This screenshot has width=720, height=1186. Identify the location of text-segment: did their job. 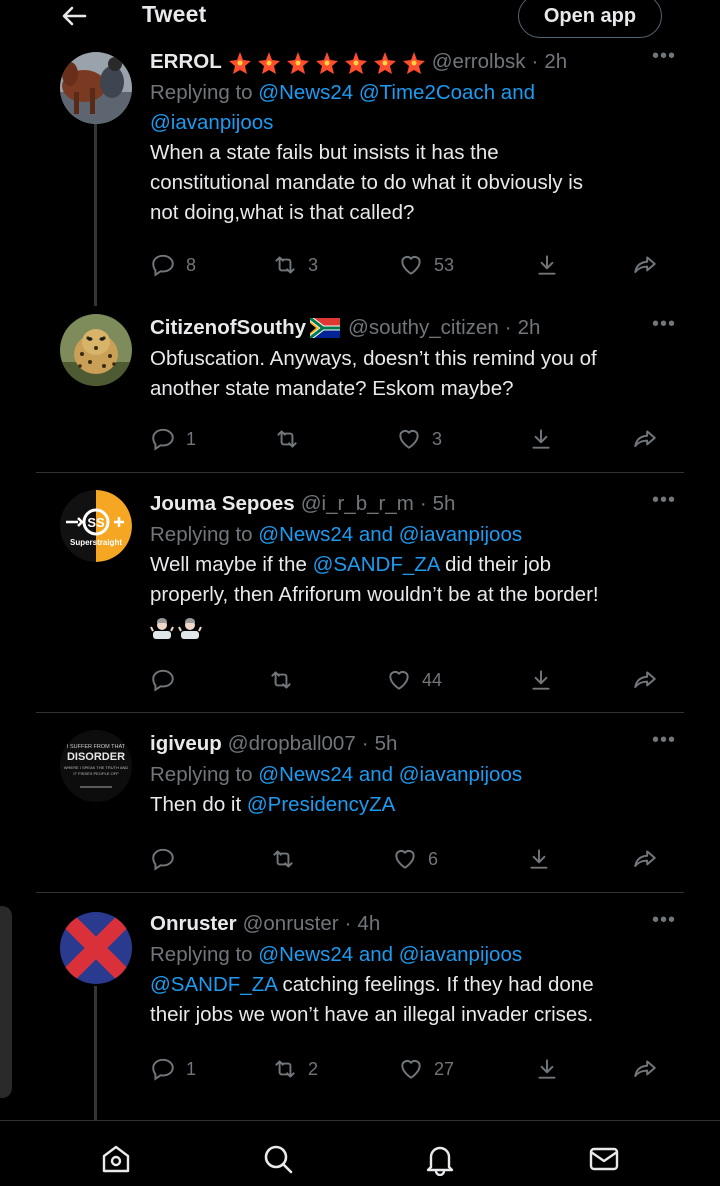
(495, 564).